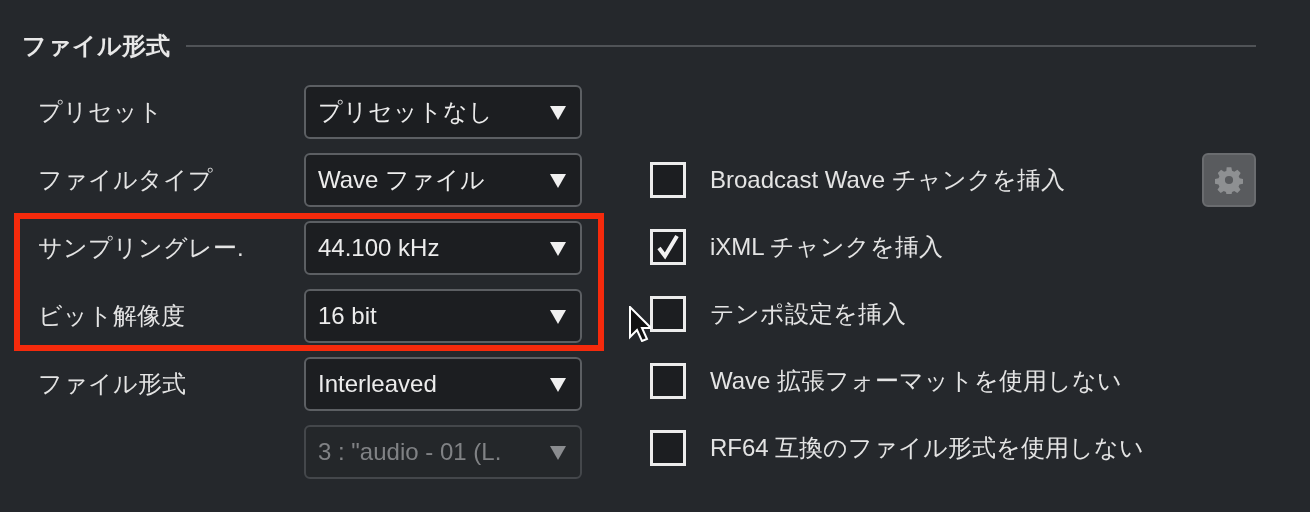 The height and width of the screenshot is (512, 1310). What do you see at coordinates (443, 180) in the screenshot?
I see `dropdown: Wave ファイル` at bounding box center [443, 180].